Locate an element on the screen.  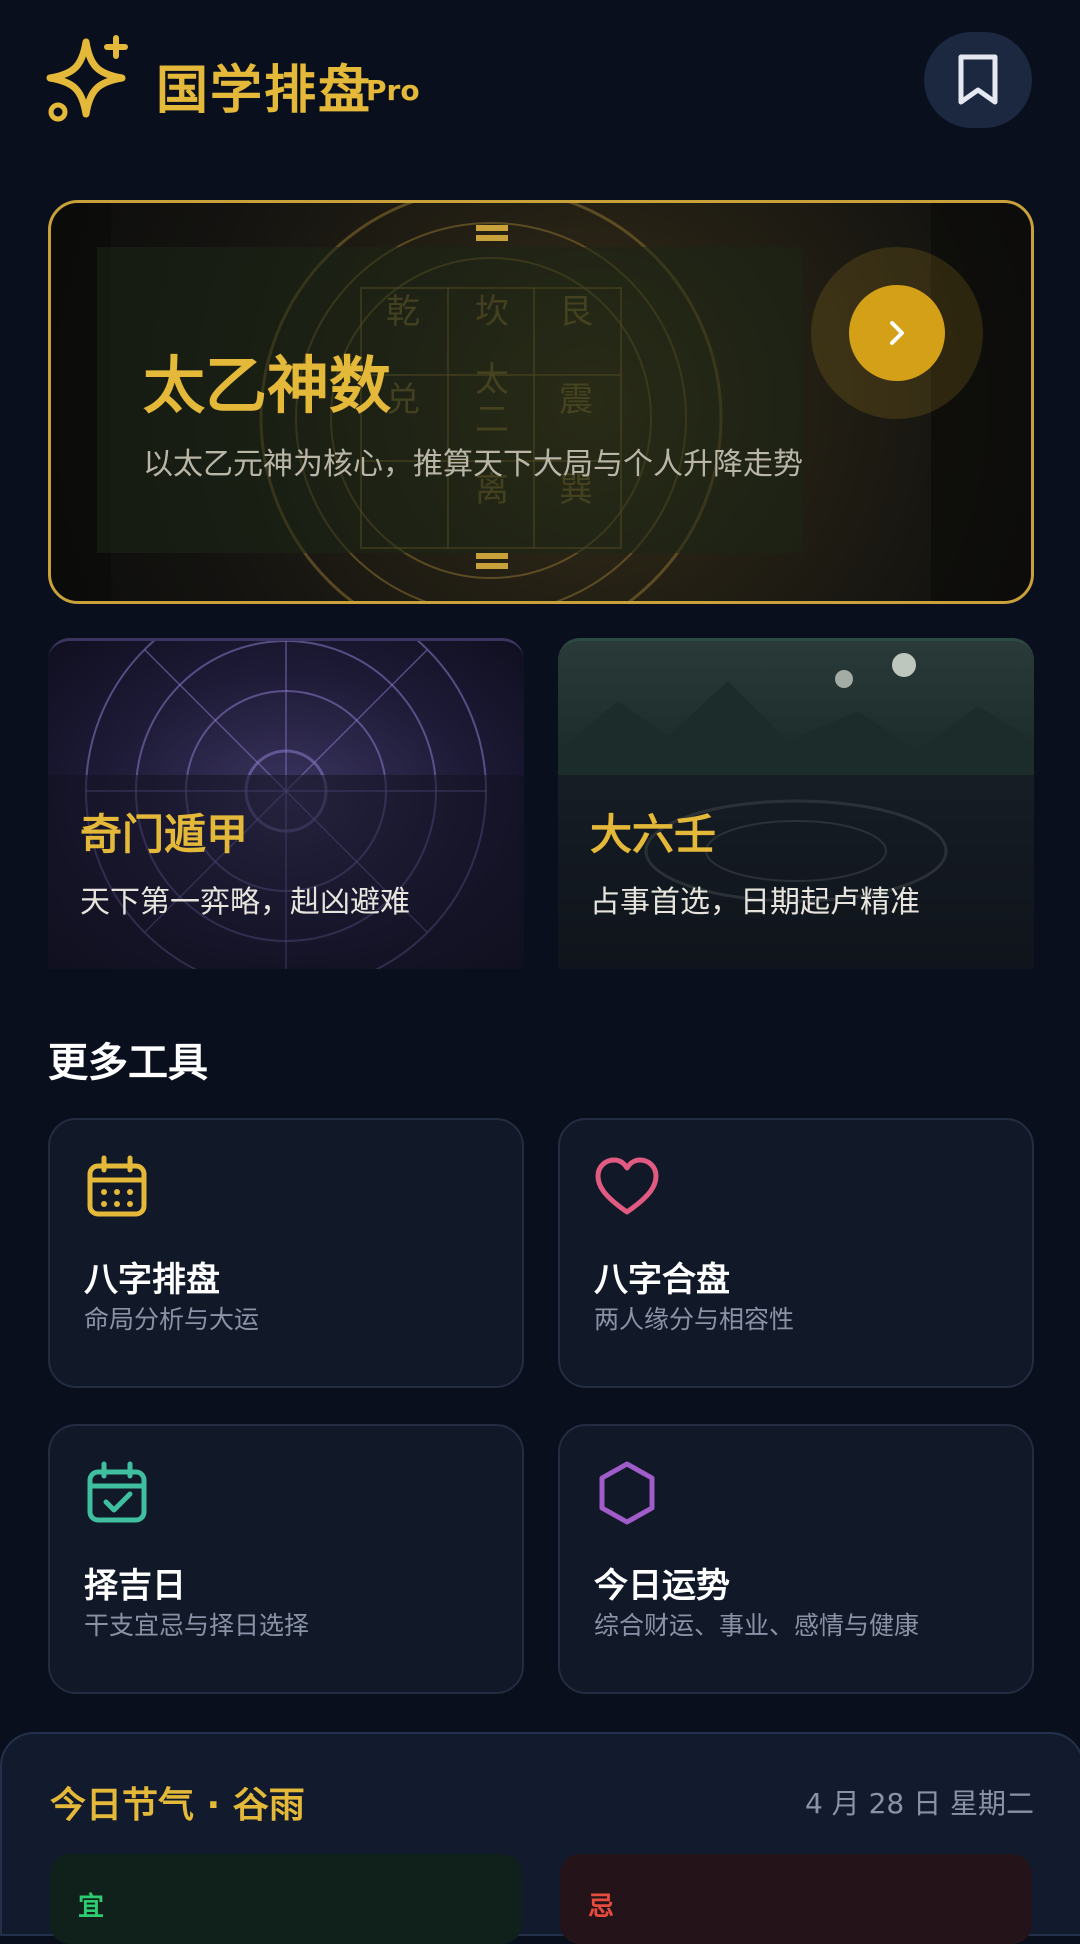
hexagon-icon is located at coordinates (627, 1493).